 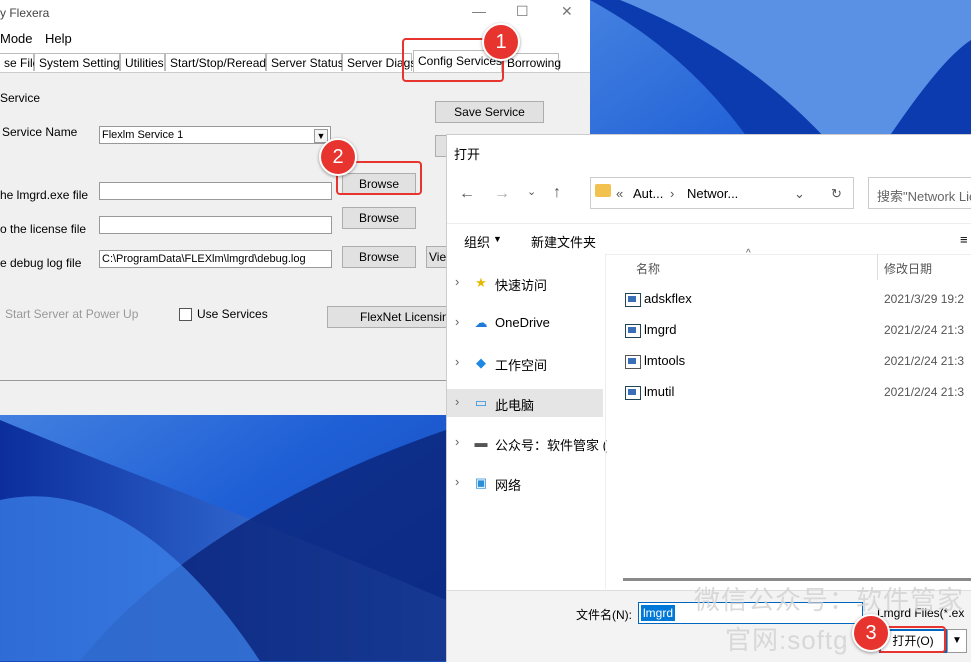 What do you see at coordinates (379, 257) in the screenshot?
I see `browse-debug-button: Browse` at bounding box center [379, 257].